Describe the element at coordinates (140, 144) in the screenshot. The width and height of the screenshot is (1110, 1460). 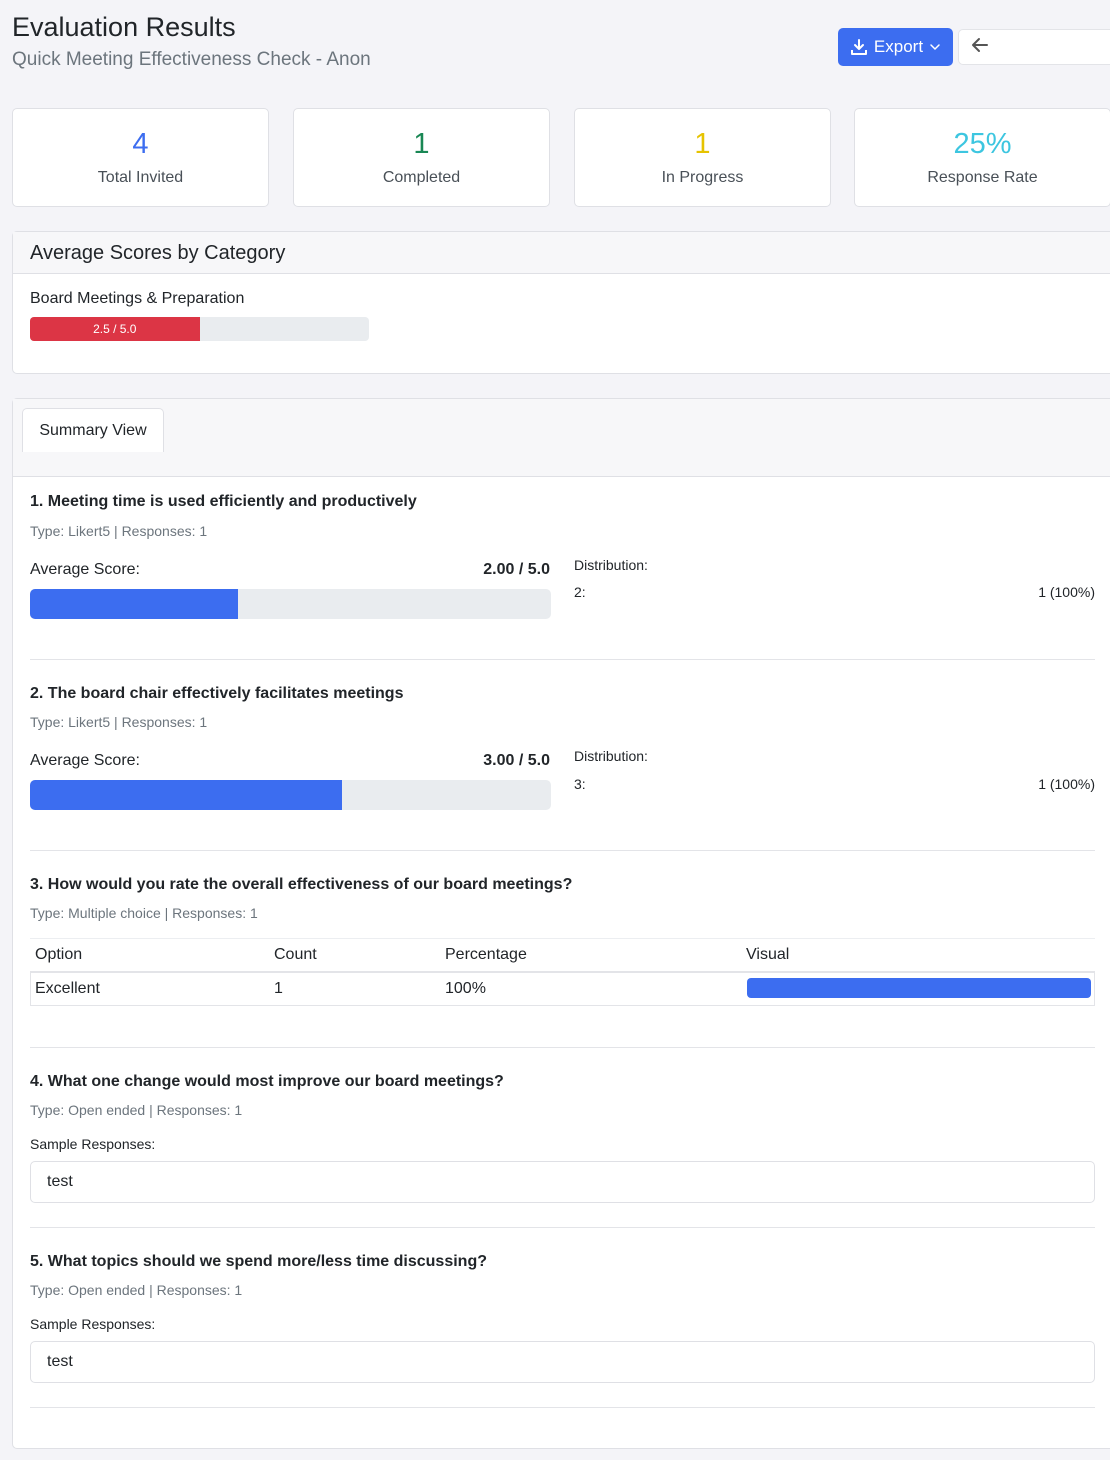
I see `stat-value: 4` at that location.